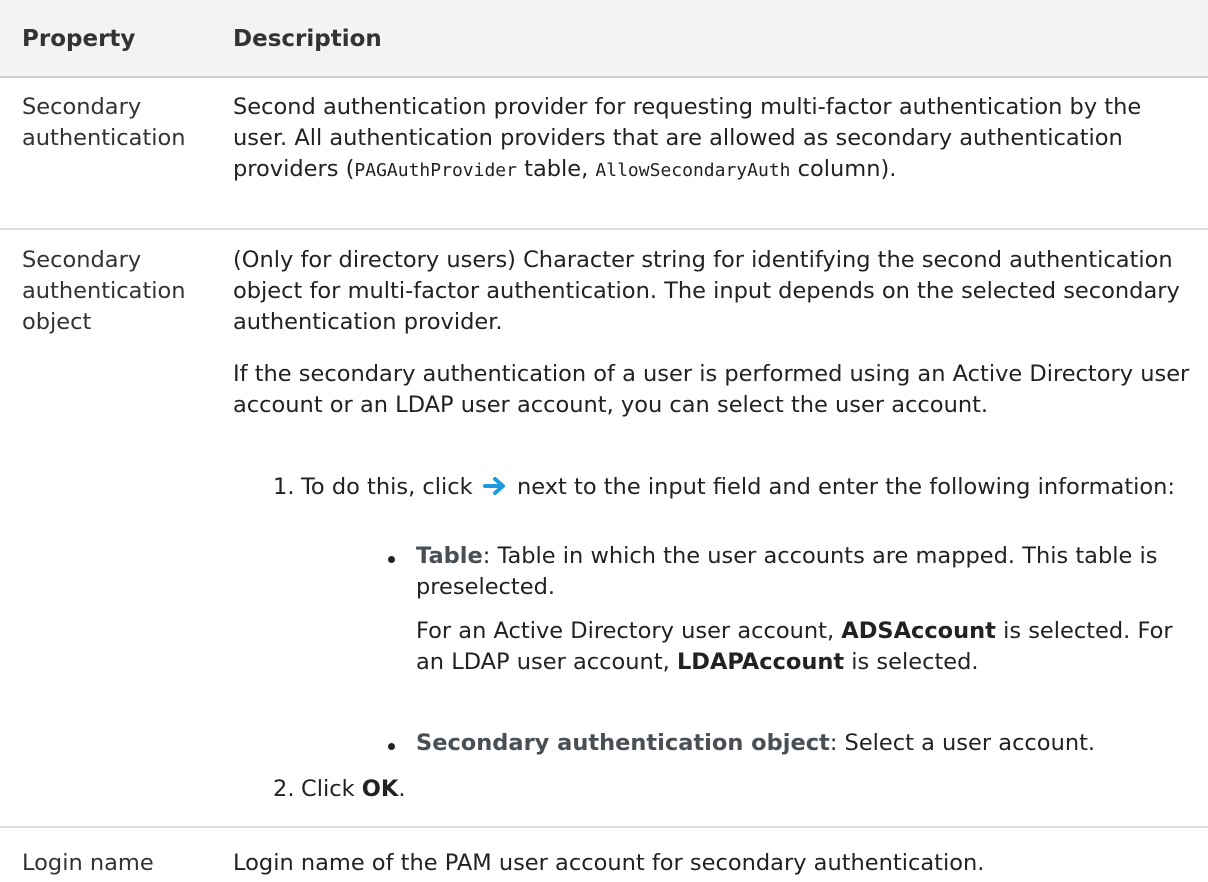  I want to click on bullet-label: Table, so click(449, 556).